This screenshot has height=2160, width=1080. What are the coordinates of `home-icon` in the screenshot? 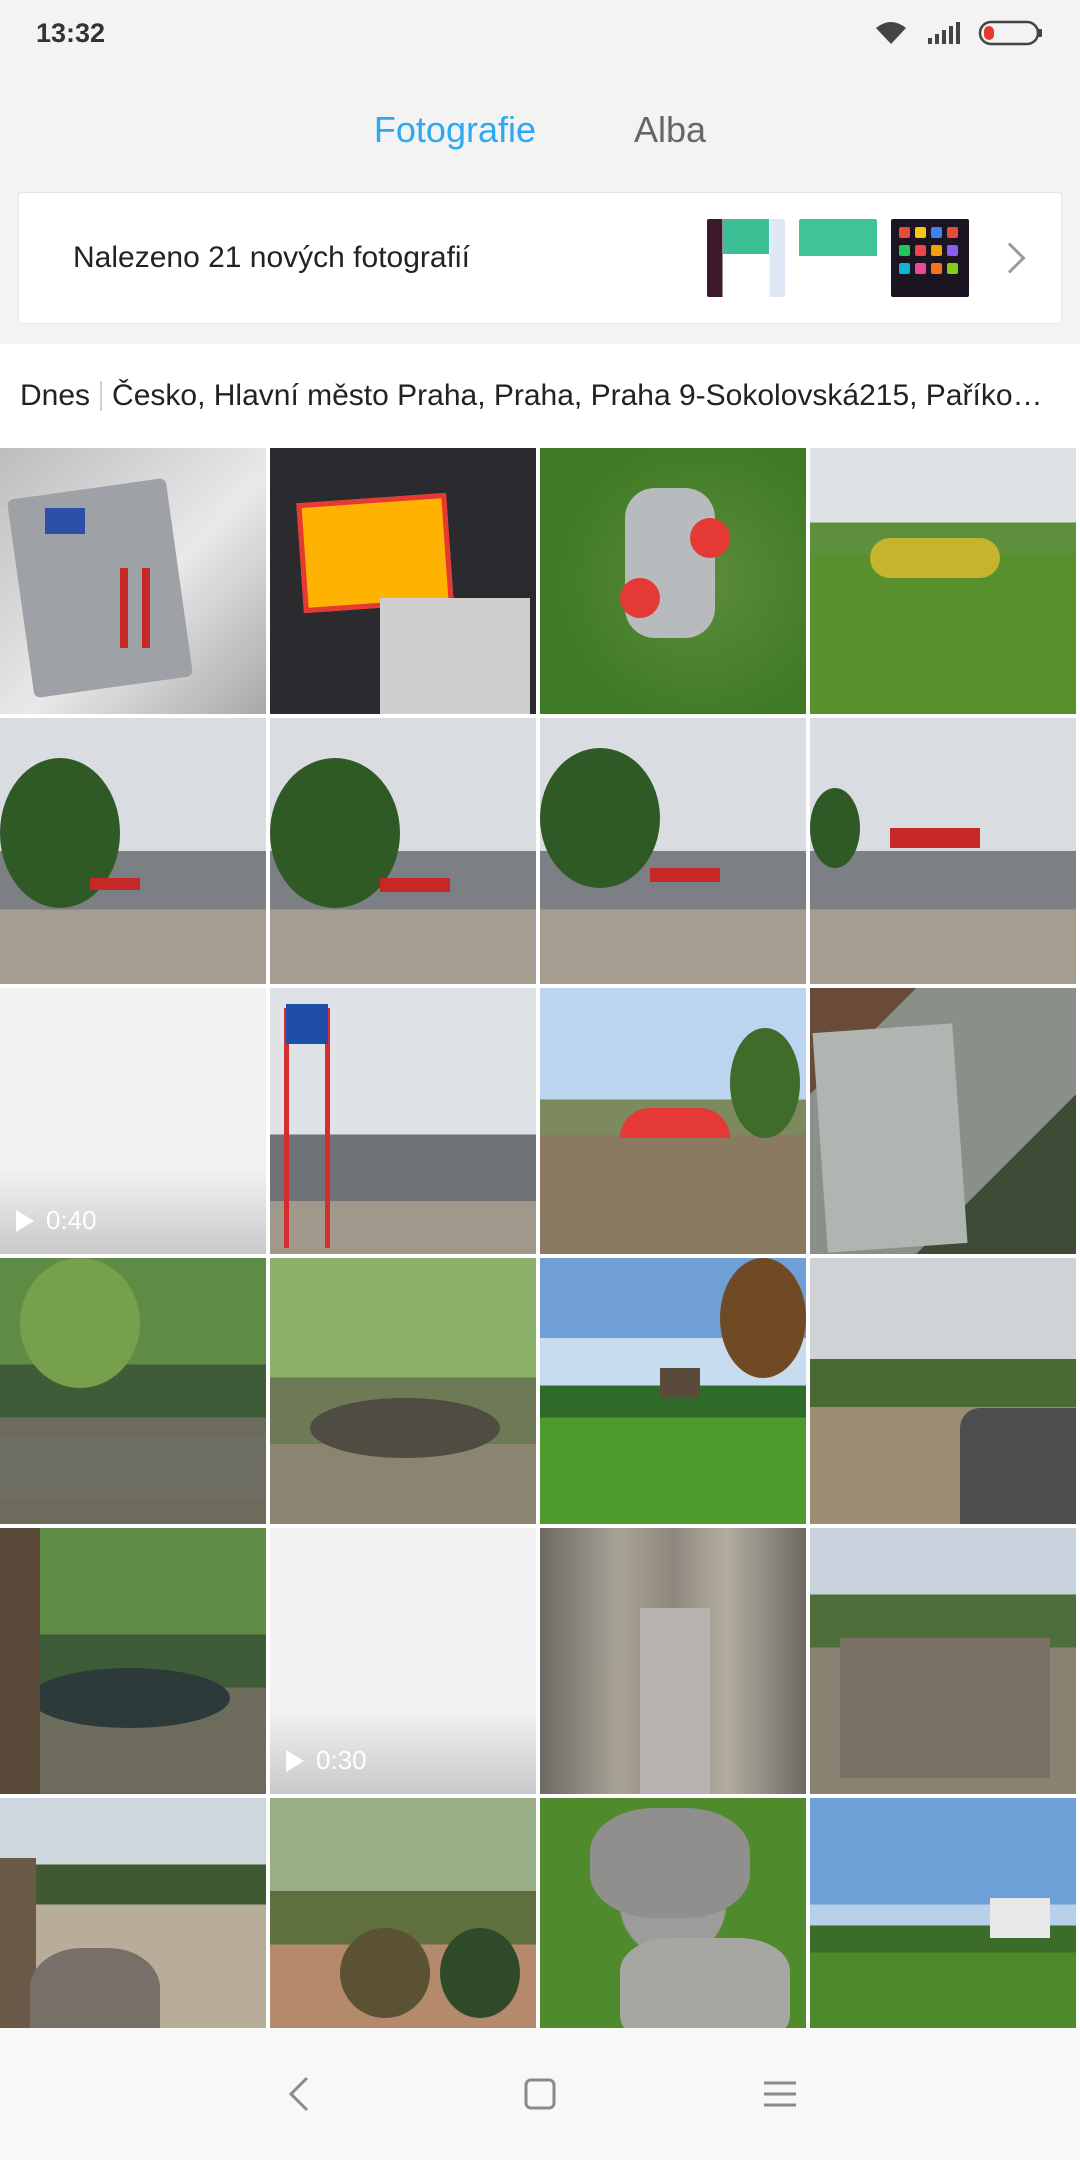 It's located at (540, 2094).